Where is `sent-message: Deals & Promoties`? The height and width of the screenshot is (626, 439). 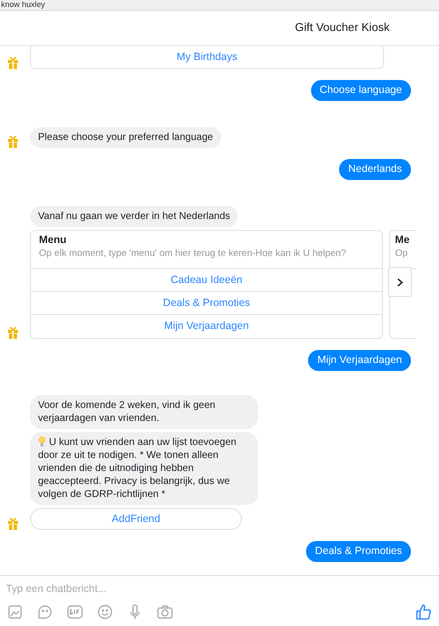 sent-message: Deals & Promoties is located at coordinates (358, 551).